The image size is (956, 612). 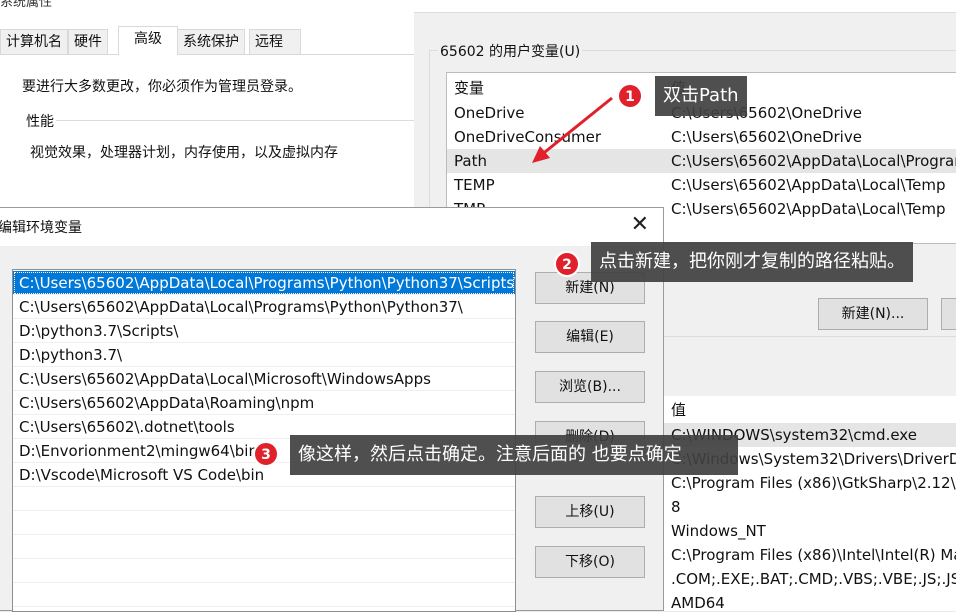 I want to click on step1-callout: 双击Path, so click(x=701, y=96).